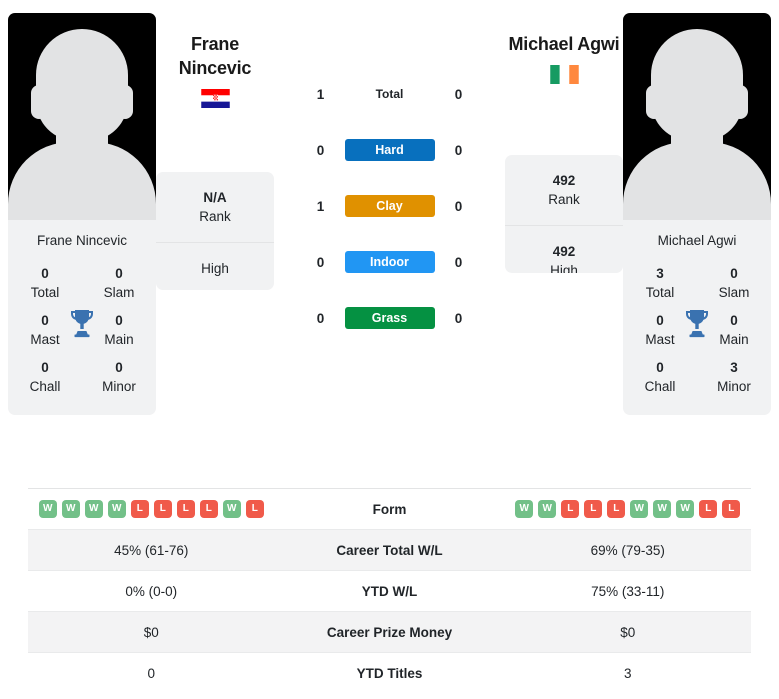 Image resolution: width=779 pixels, height=699 pixels. I want to click on left-player-name-line2: Nincevic, so click(215, 68).